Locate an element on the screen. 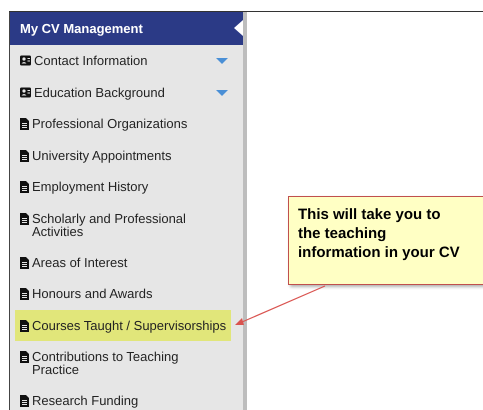  sidebar-item: Contact Information is located at coordinates (124, 61).